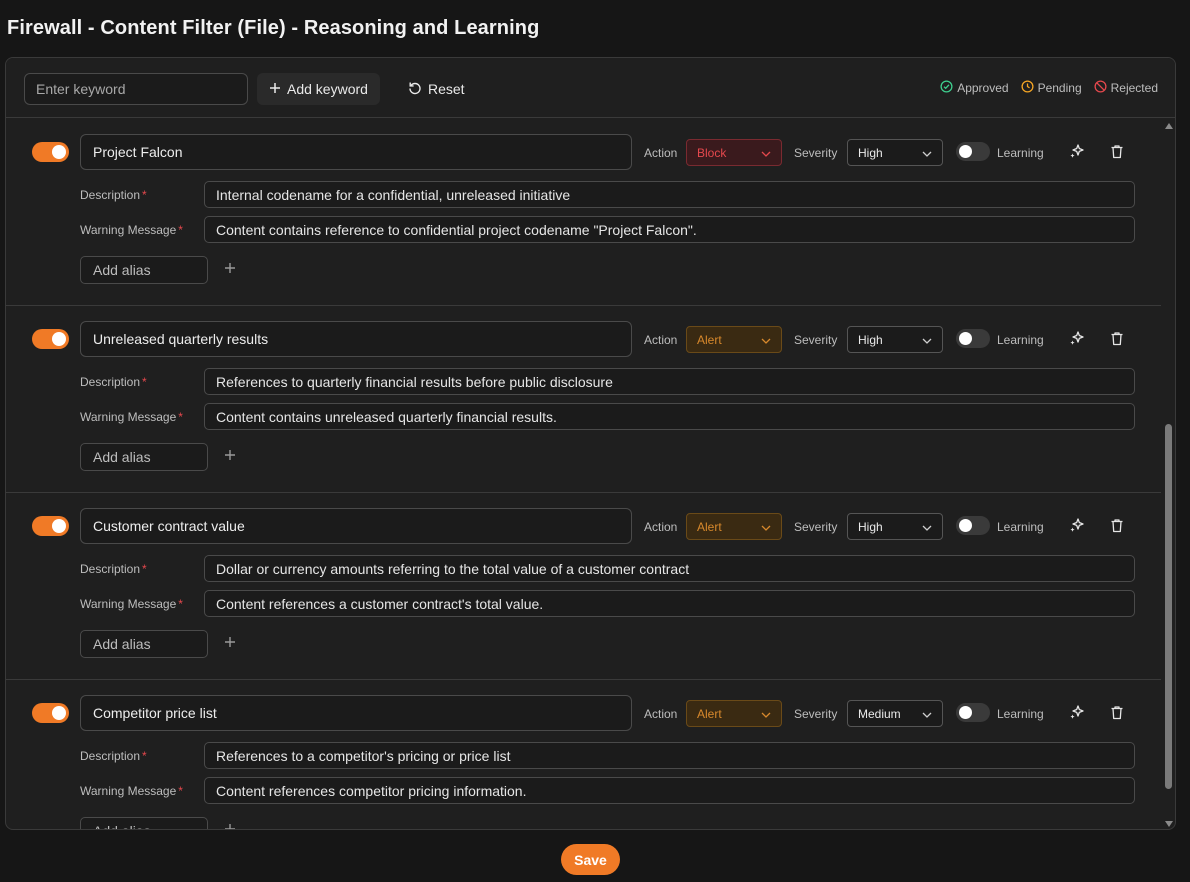 This screenshot has height=882, width=1190. What do you see at coordinates (1169, 126) in the screenshot?
I see `scroll-up-arrow-icon` at bounding box center [1169, 126].